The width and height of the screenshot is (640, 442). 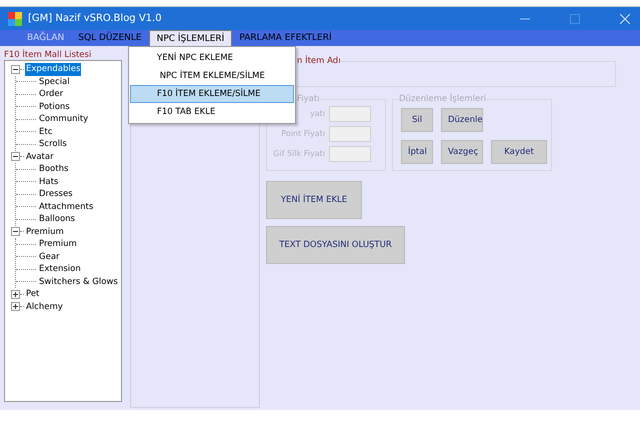 What do you see at coordinates (46, 132) in the screenshot?
I see `tree-item: Etc` at bounding box center [46, 132].